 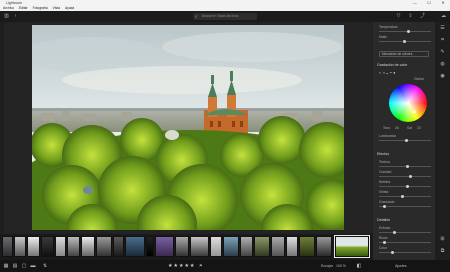 What do you see at coordinates (400, 266) in the screenshot?
I see `presets-label: Ajustes` at bounding box center [400, 266].